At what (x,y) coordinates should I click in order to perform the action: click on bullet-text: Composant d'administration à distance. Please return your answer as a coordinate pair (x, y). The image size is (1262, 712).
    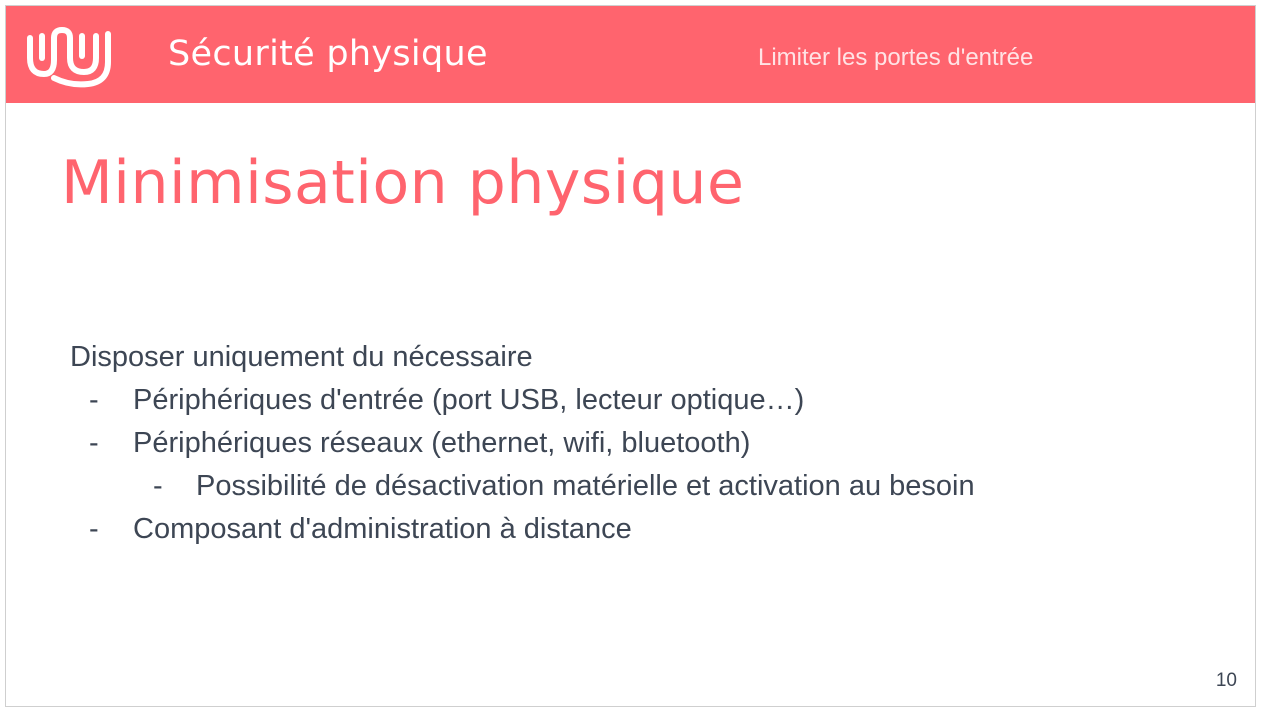
    Looking at the image, I should click on (382, 529).